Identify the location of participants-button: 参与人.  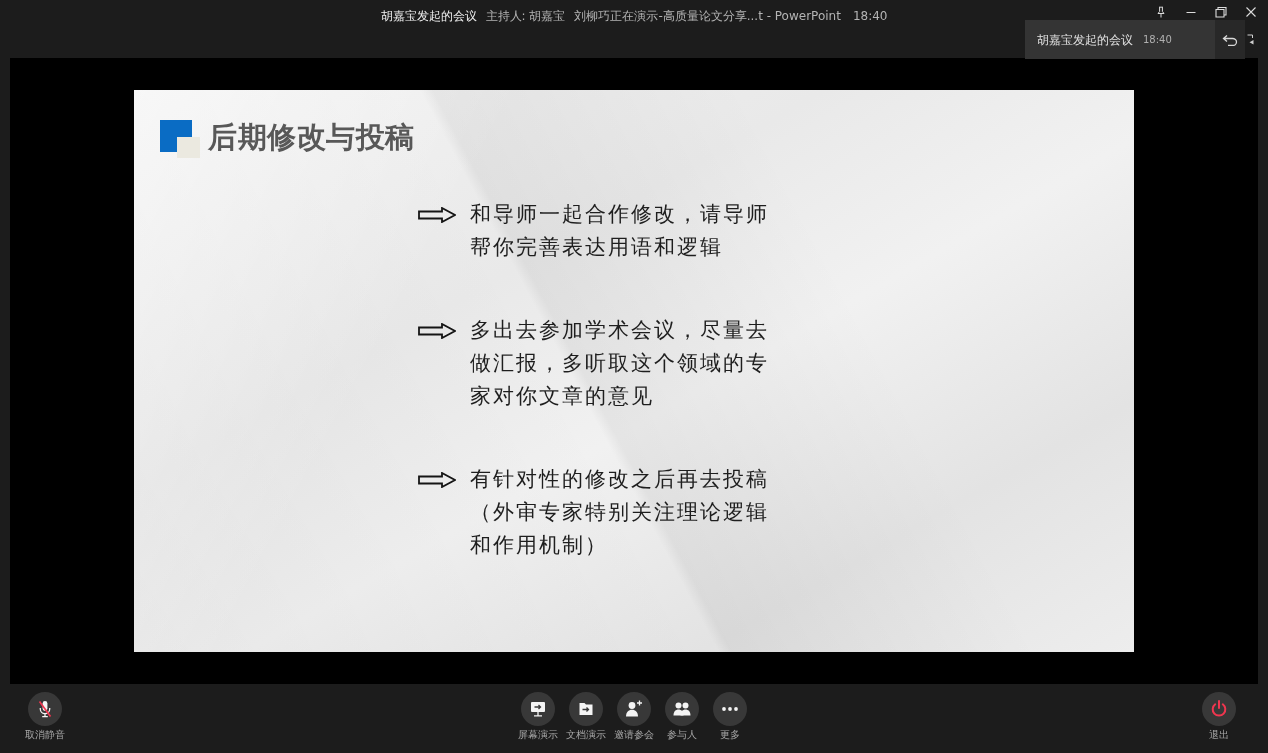
(682, 716).